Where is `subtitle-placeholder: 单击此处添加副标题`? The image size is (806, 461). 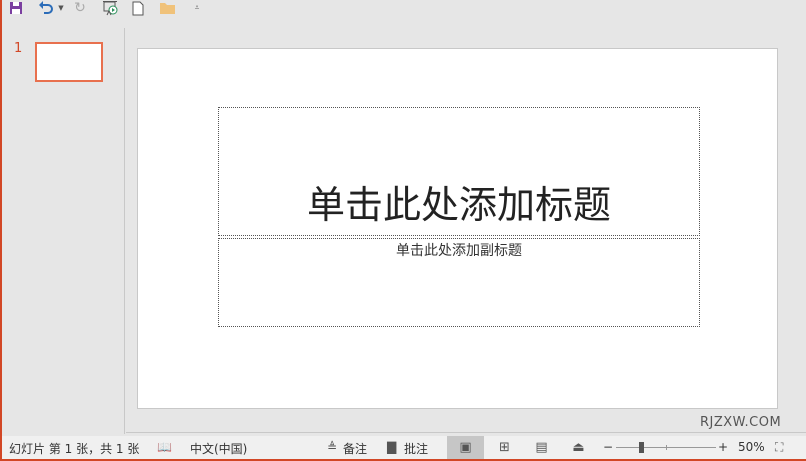
subtitle-placeholder: 单击此处添加副标题 is located at coordinates (459, 282).